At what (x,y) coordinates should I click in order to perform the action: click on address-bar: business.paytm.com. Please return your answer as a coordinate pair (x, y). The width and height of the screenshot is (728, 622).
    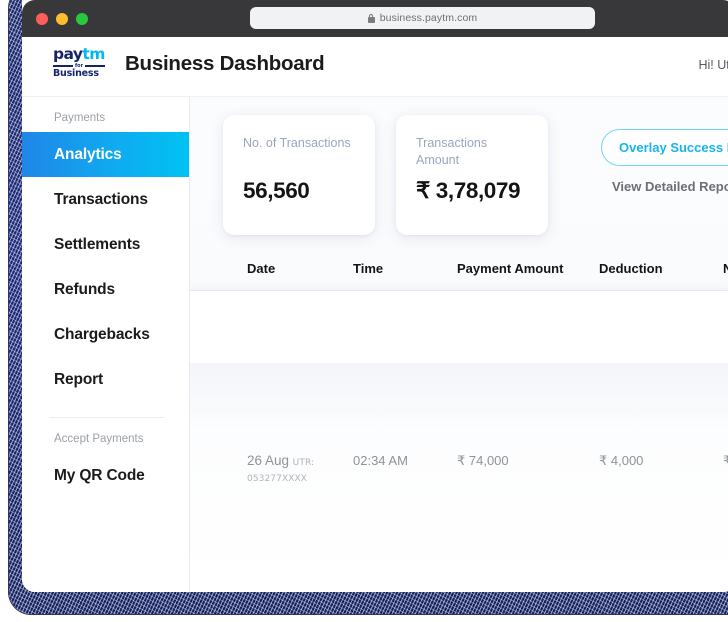
    Looking at the image, I should click on (422, 18).